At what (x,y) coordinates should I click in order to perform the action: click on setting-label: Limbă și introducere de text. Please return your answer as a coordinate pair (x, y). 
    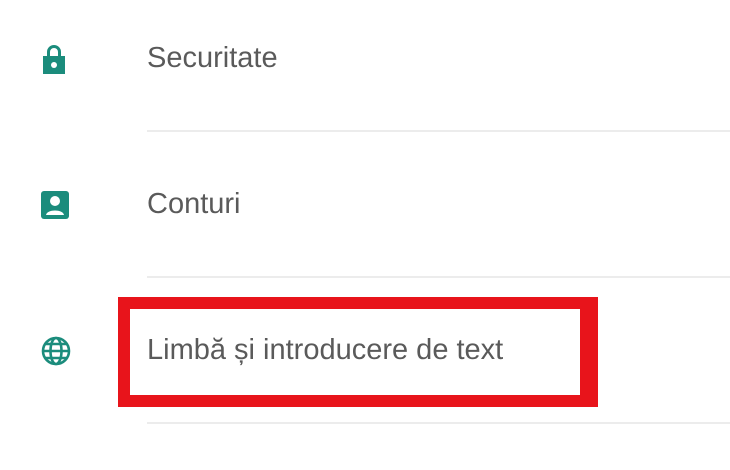
    Looking at the image, I should click on (325, 350).